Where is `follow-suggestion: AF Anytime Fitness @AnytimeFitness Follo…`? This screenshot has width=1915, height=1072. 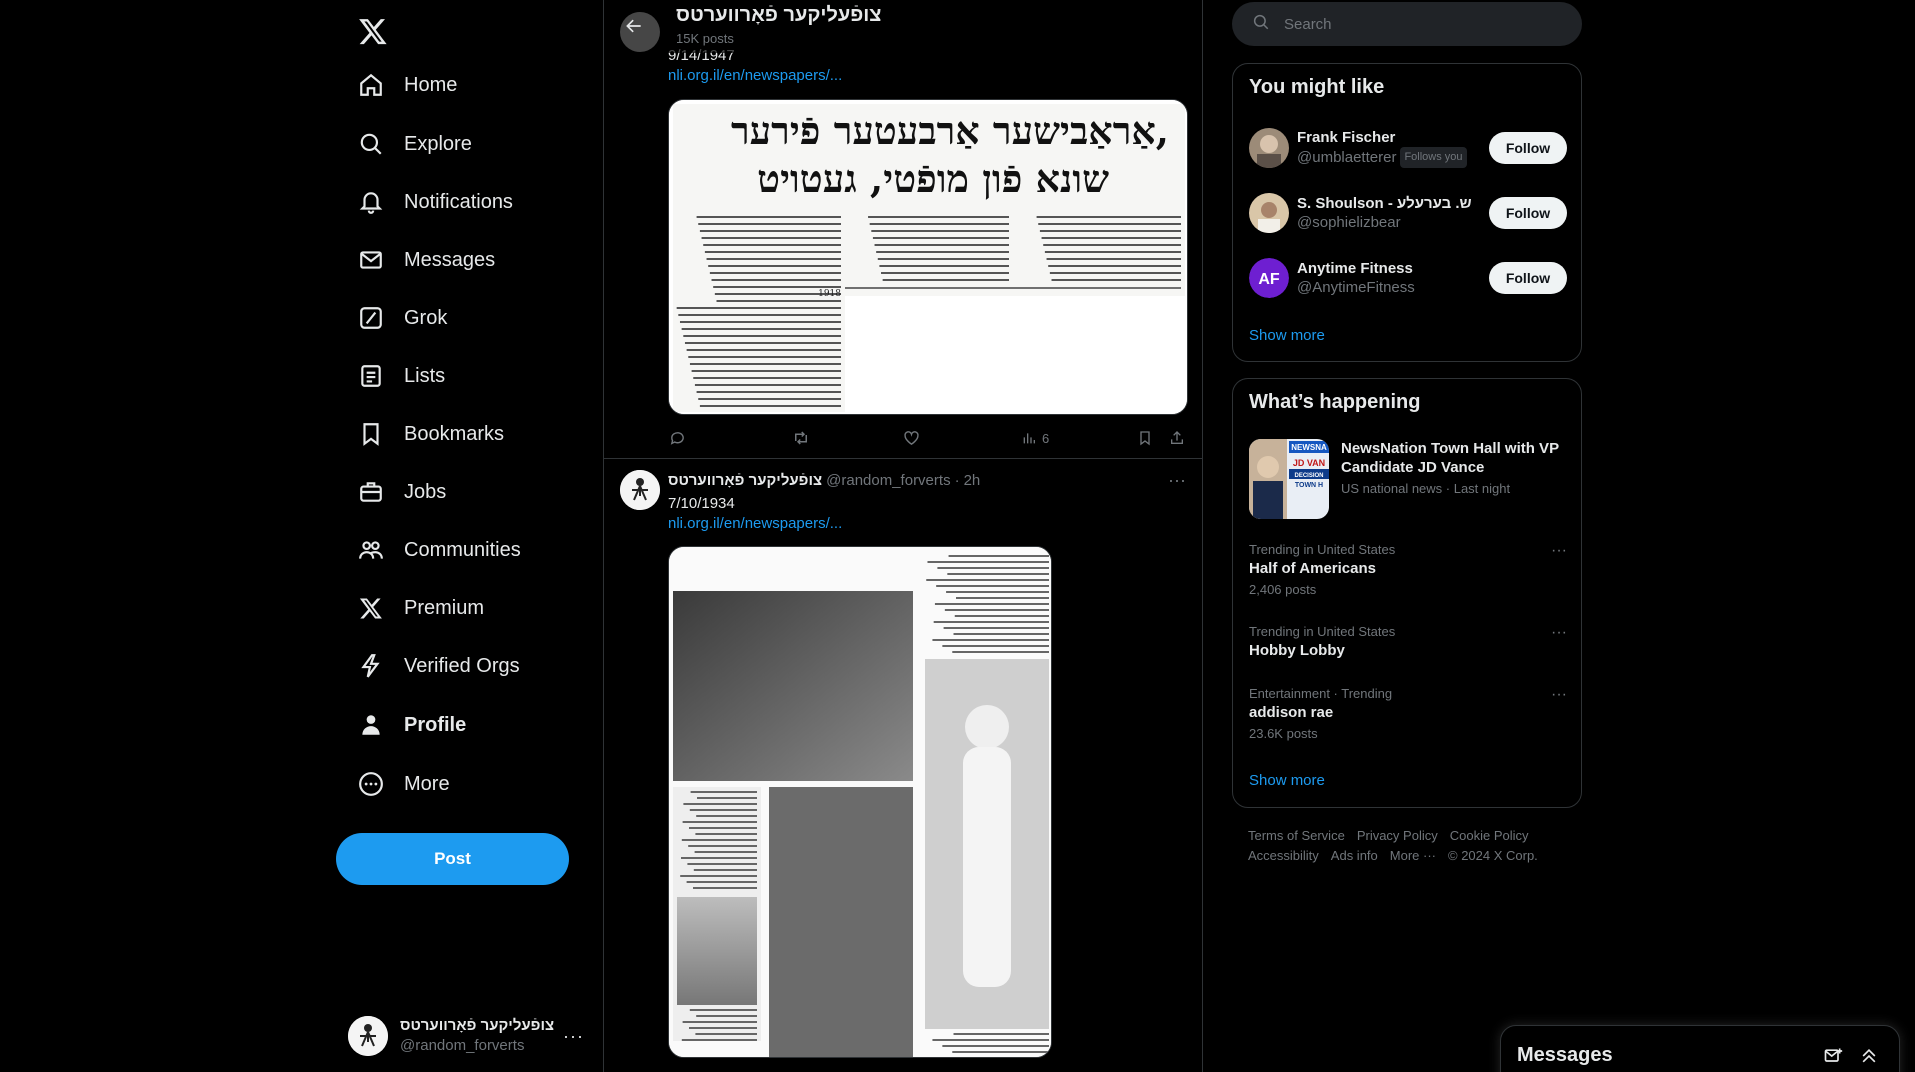
follow-suggestion: AF Anytime Fitness @AnytimeFitness Follo… is located at coordinates (1408, 278).